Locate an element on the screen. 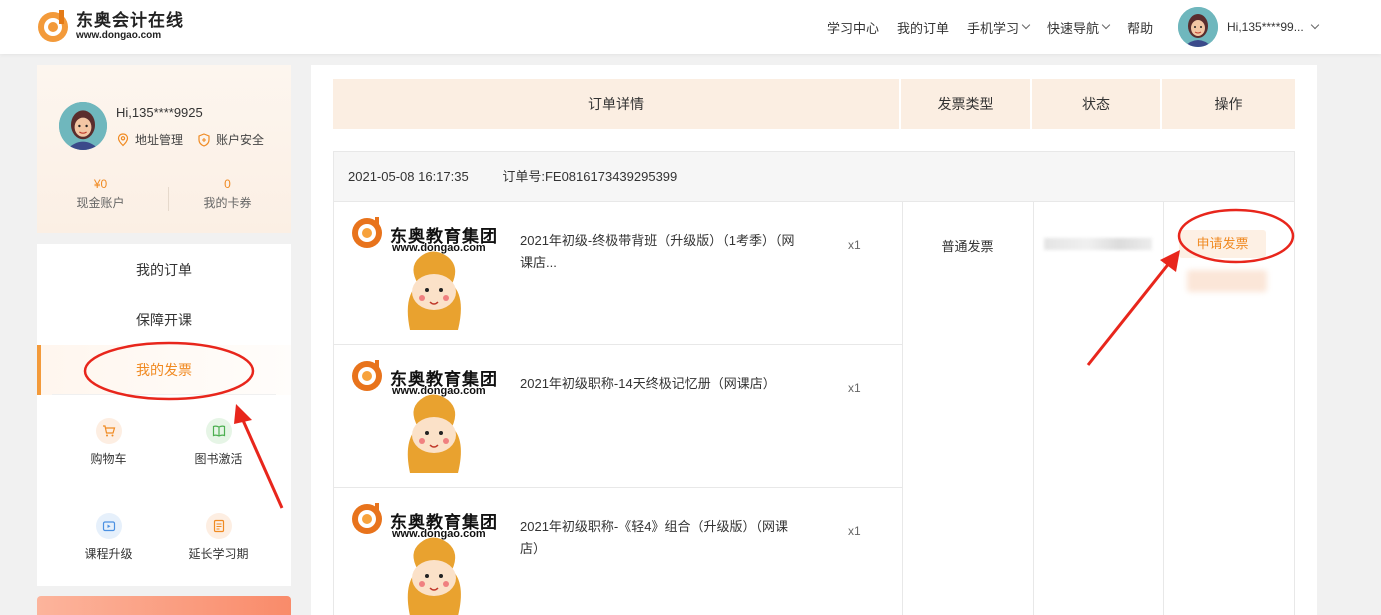 This screenshot has height=615, width=1381. menu-label: 保障开课 is located at coordinates (164, 320).